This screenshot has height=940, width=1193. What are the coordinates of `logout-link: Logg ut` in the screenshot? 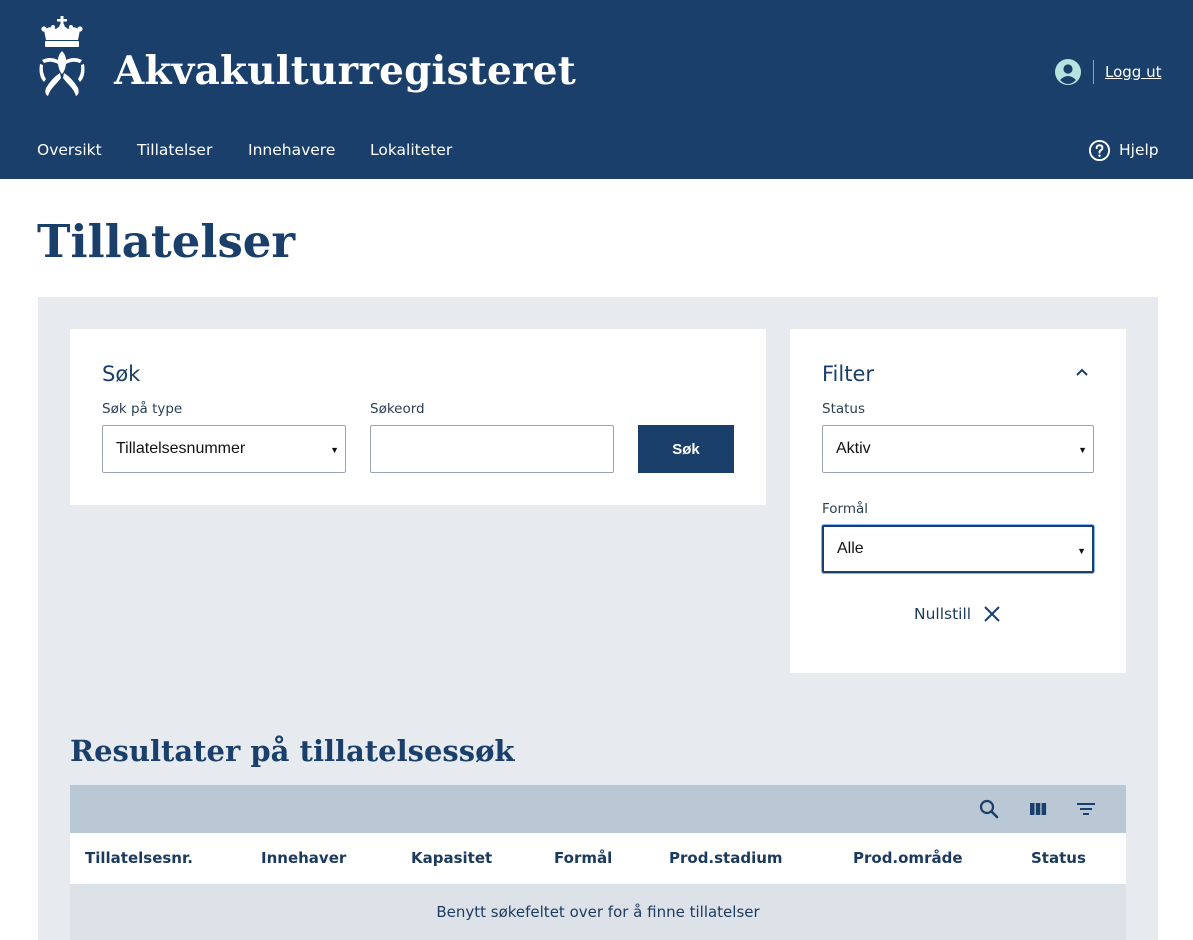 It's located at (1133, 72).